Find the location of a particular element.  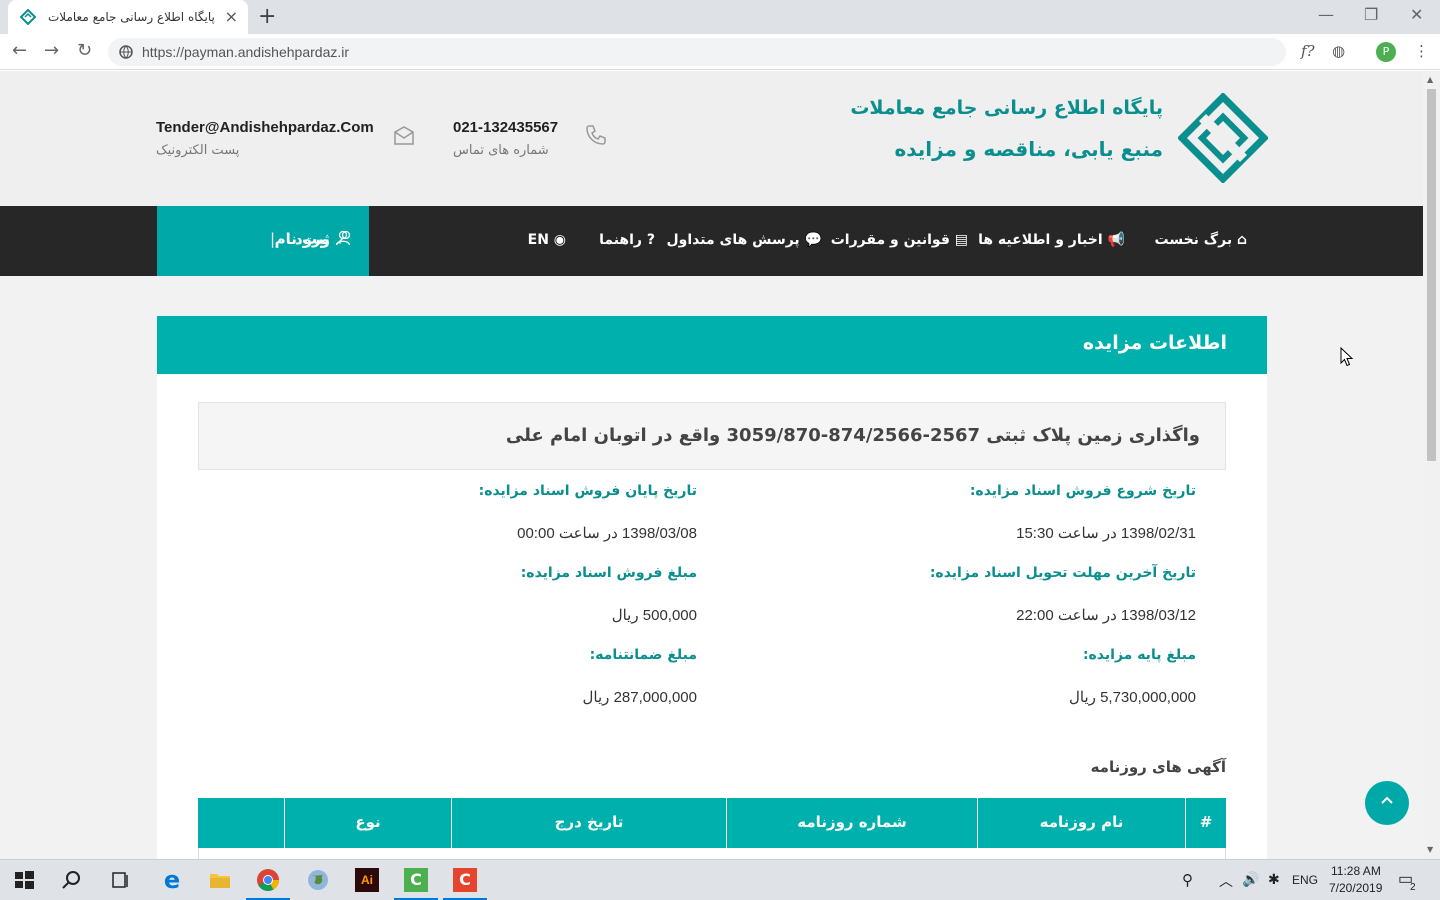

volume-icon: 🔊 is located at coordinates (1250, 879).